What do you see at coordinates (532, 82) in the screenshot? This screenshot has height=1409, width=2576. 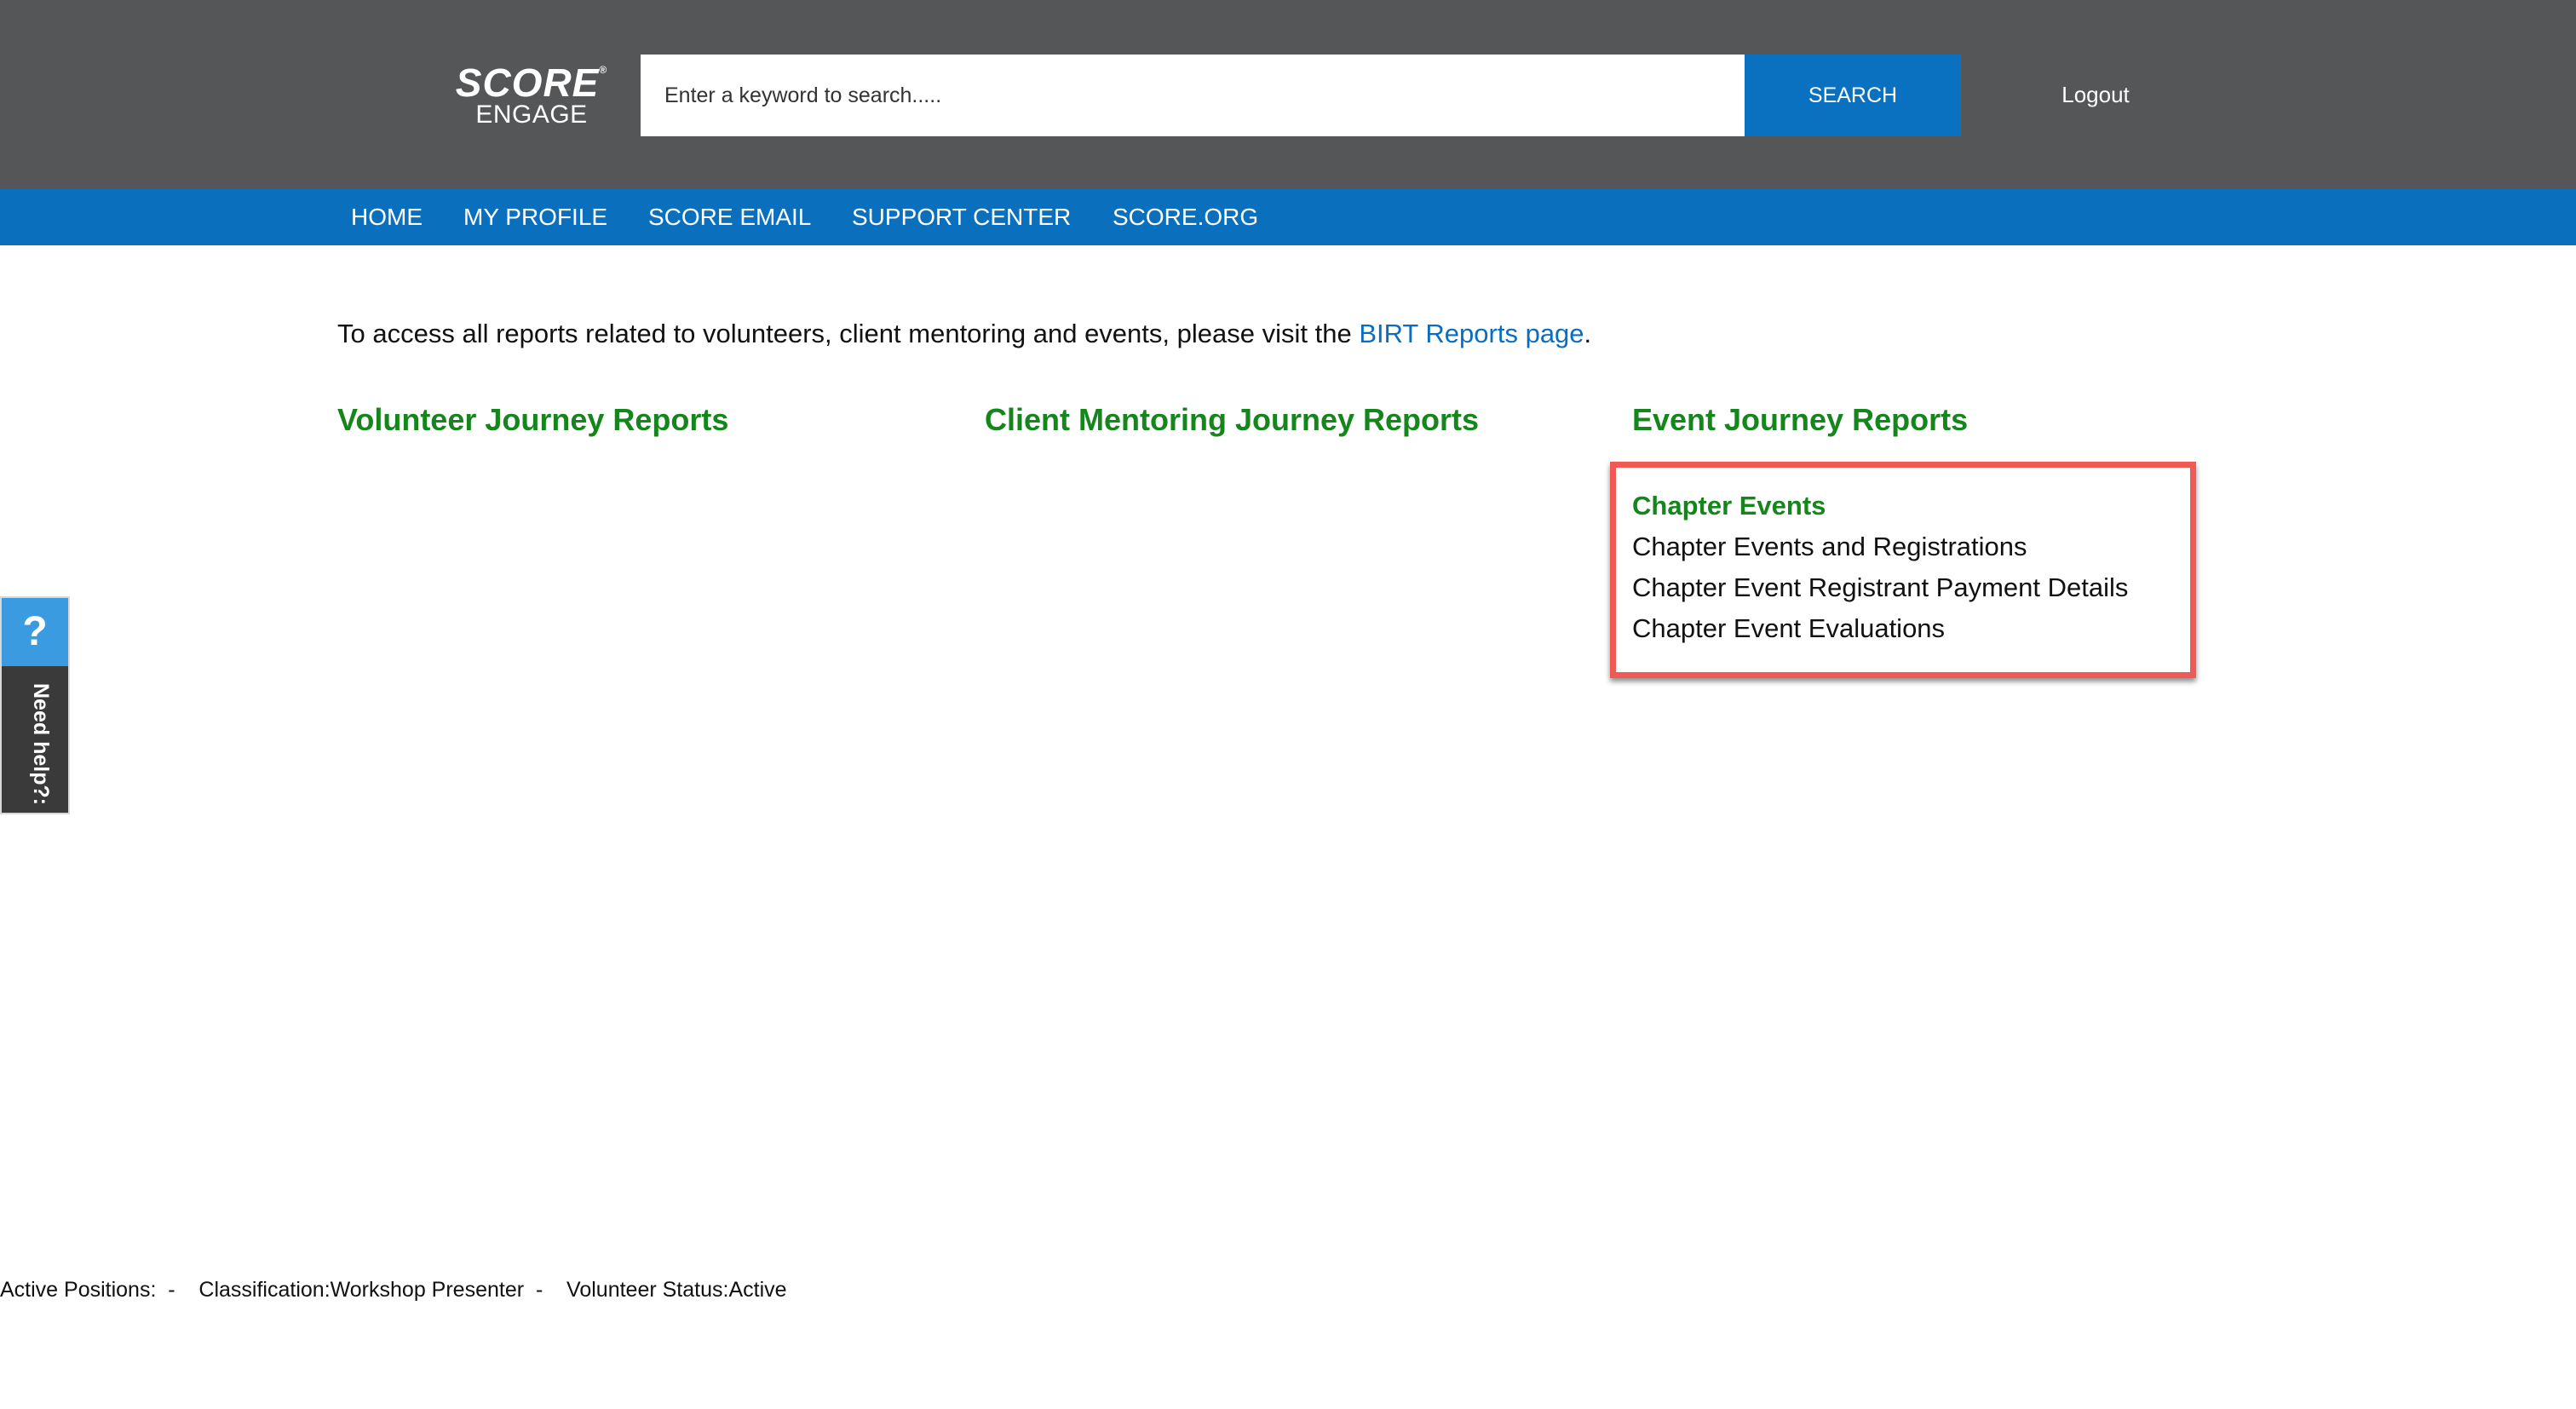 I see `logo-score-text: SCORE®` at bounding box center [532, 82].